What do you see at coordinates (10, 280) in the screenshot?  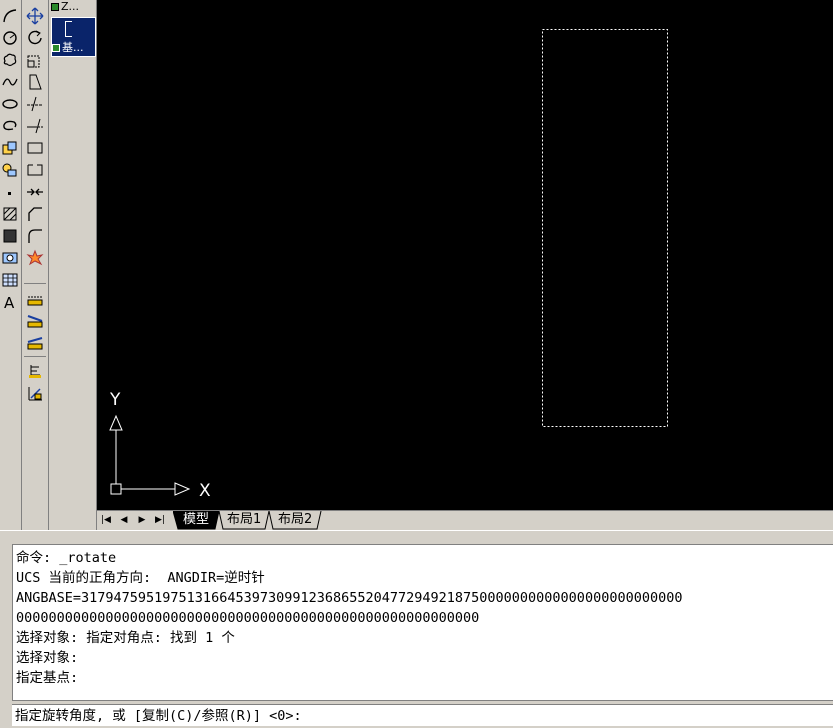 I see `table-tool-icon` at bounding box center [10, 280].